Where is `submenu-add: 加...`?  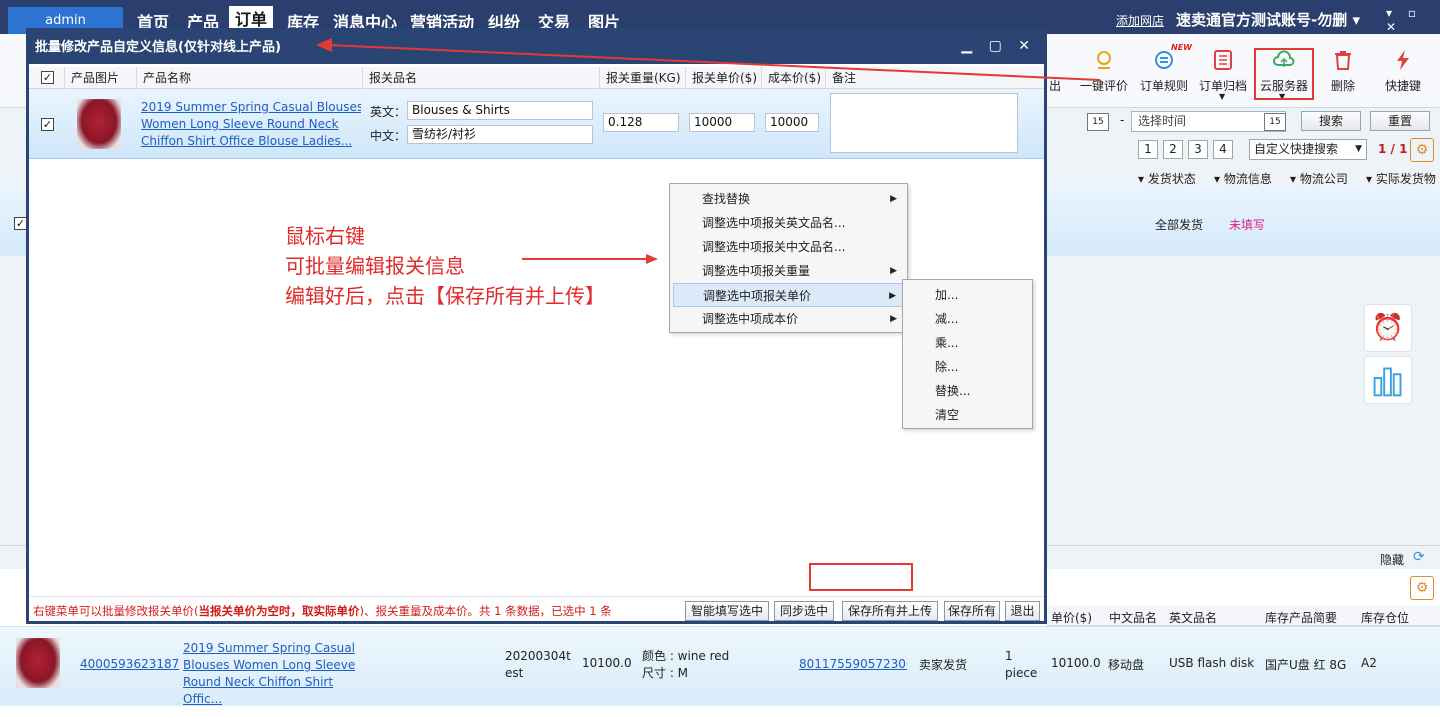 submenu-add: 加... is located at coordinates (967, 295).